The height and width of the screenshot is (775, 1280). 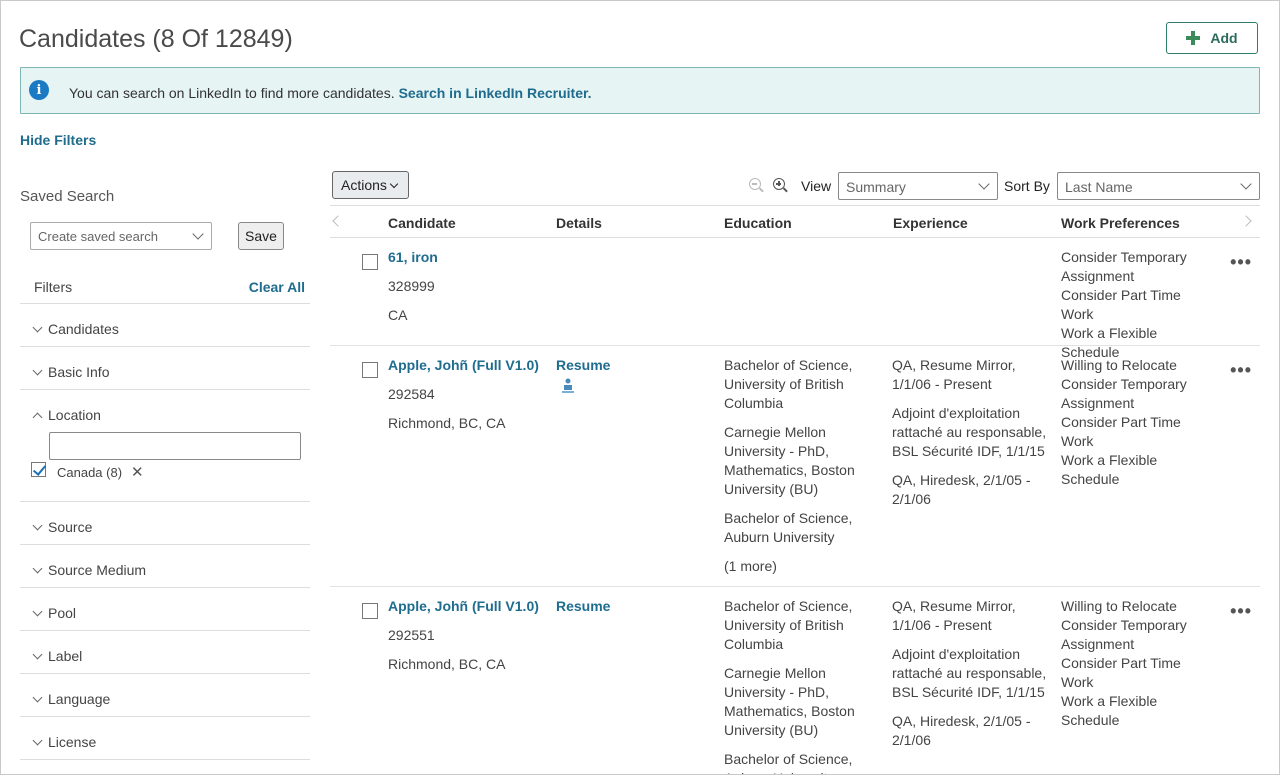 What do you see at coordinates (411, 394) in the screenshot?
I see `candidate-id: 292584` at bounding box center [411, 394].